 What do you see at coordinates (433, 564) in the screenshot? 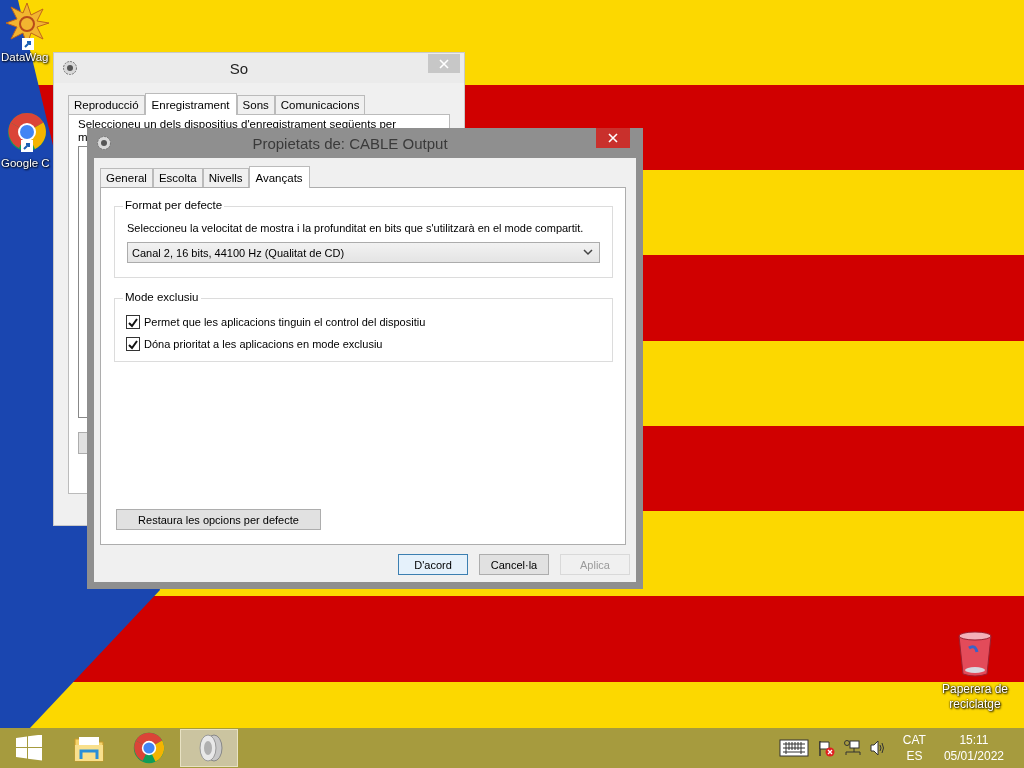
I see `dialog-button: D'acord` at bounding box center [433, 564].